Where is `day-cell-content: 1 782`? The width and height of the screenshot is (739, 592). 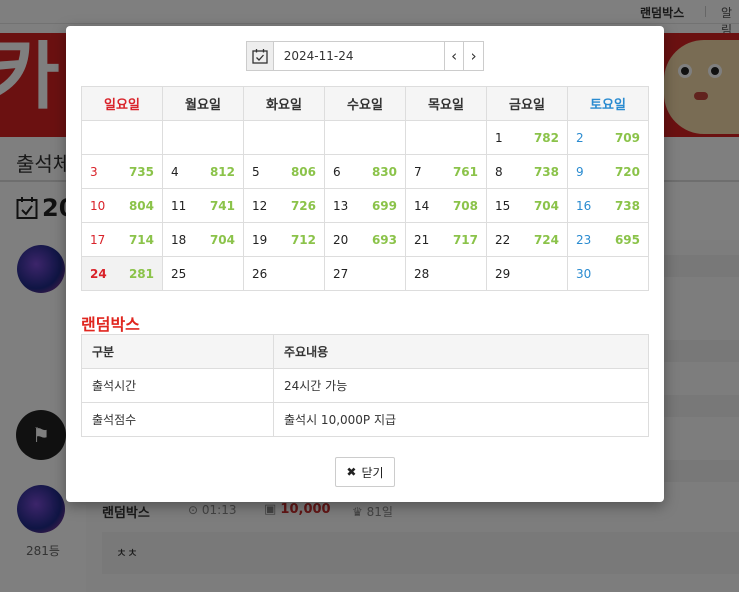
day-cell-content: 1 782 is located at coordinates (527, 138).